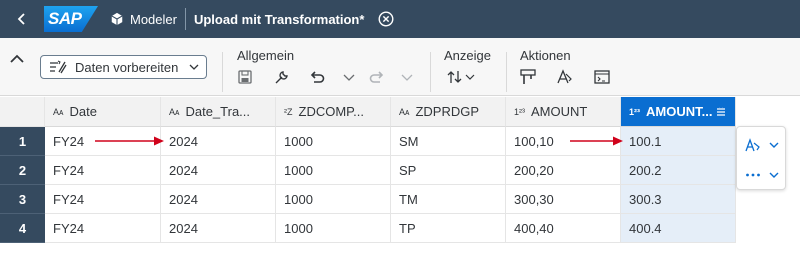 The width and height of the screenshot is (800, 259). I want to click on row-number: 2, so click(22, 170).